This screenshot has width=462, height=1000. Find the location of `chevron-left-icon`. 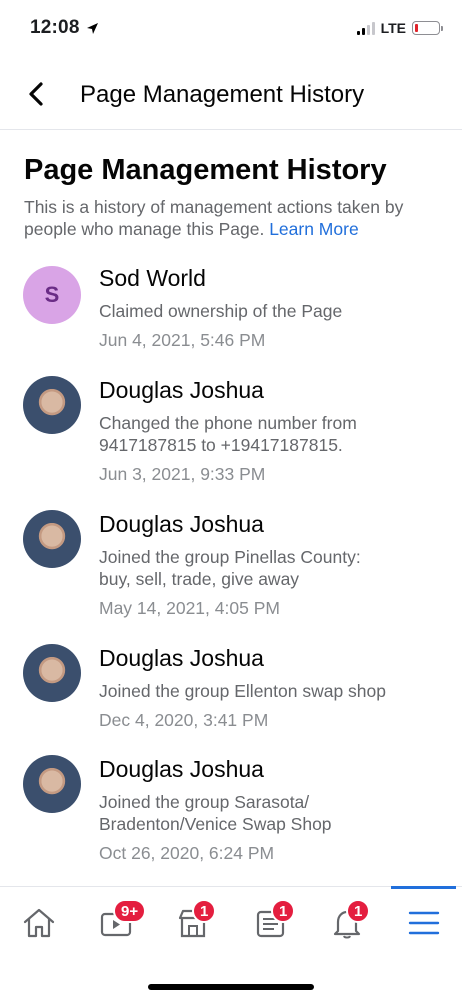

chevron-left-icon is located at coordinates (36, 94).